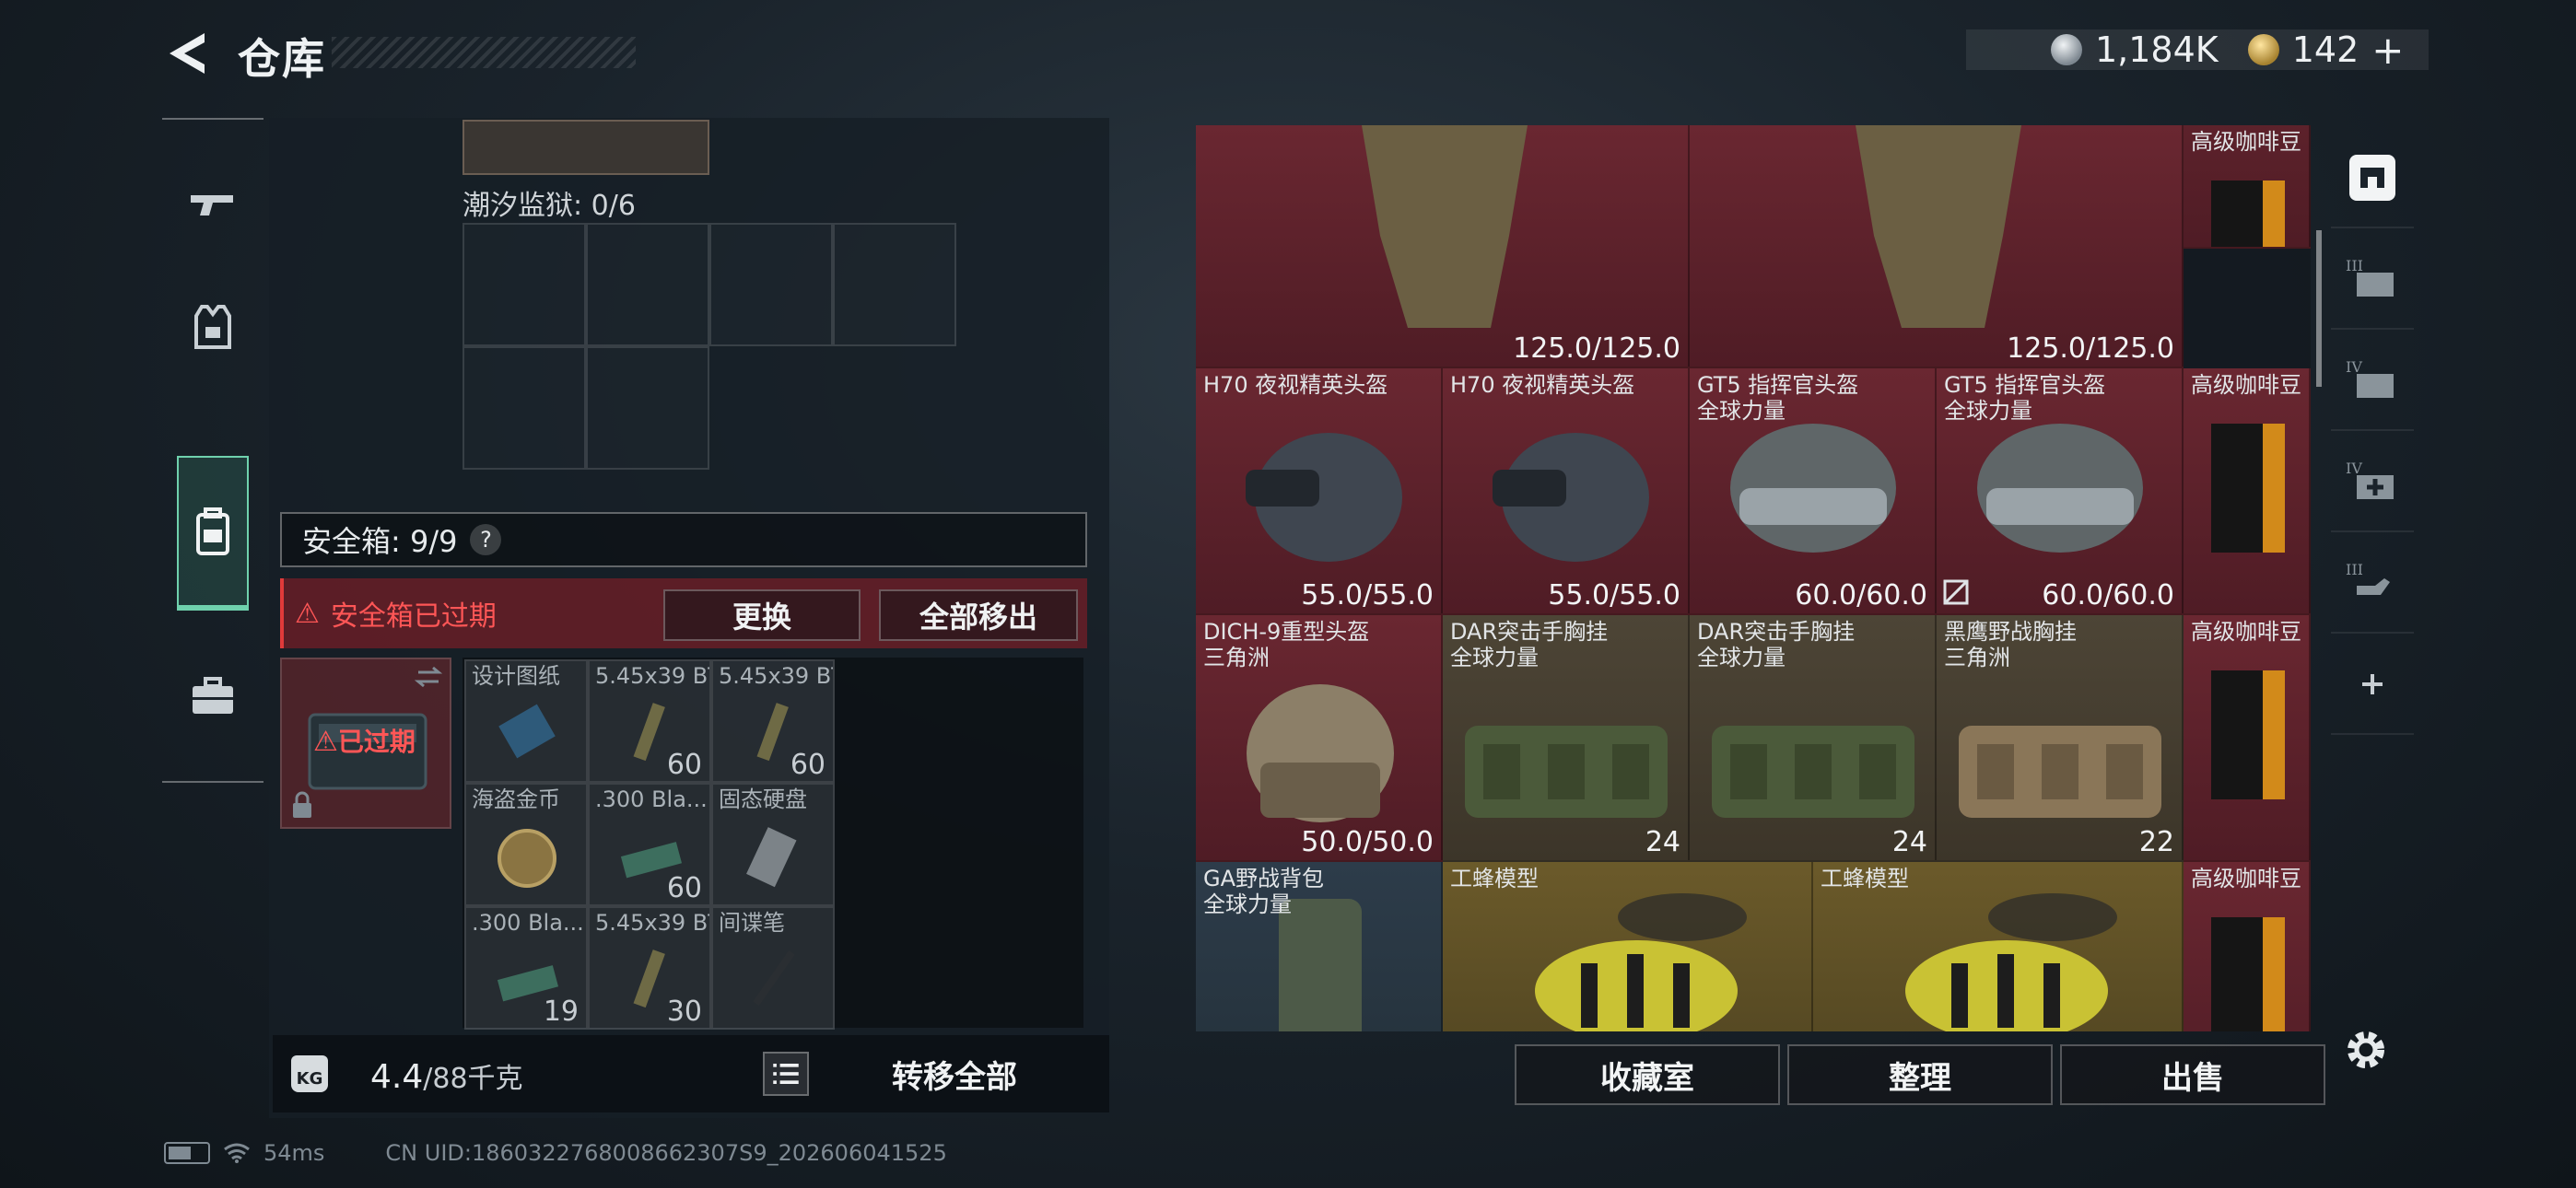 The image size is (2576, 1188). I want to click on gold-amount: 142, so click(2325, 49).